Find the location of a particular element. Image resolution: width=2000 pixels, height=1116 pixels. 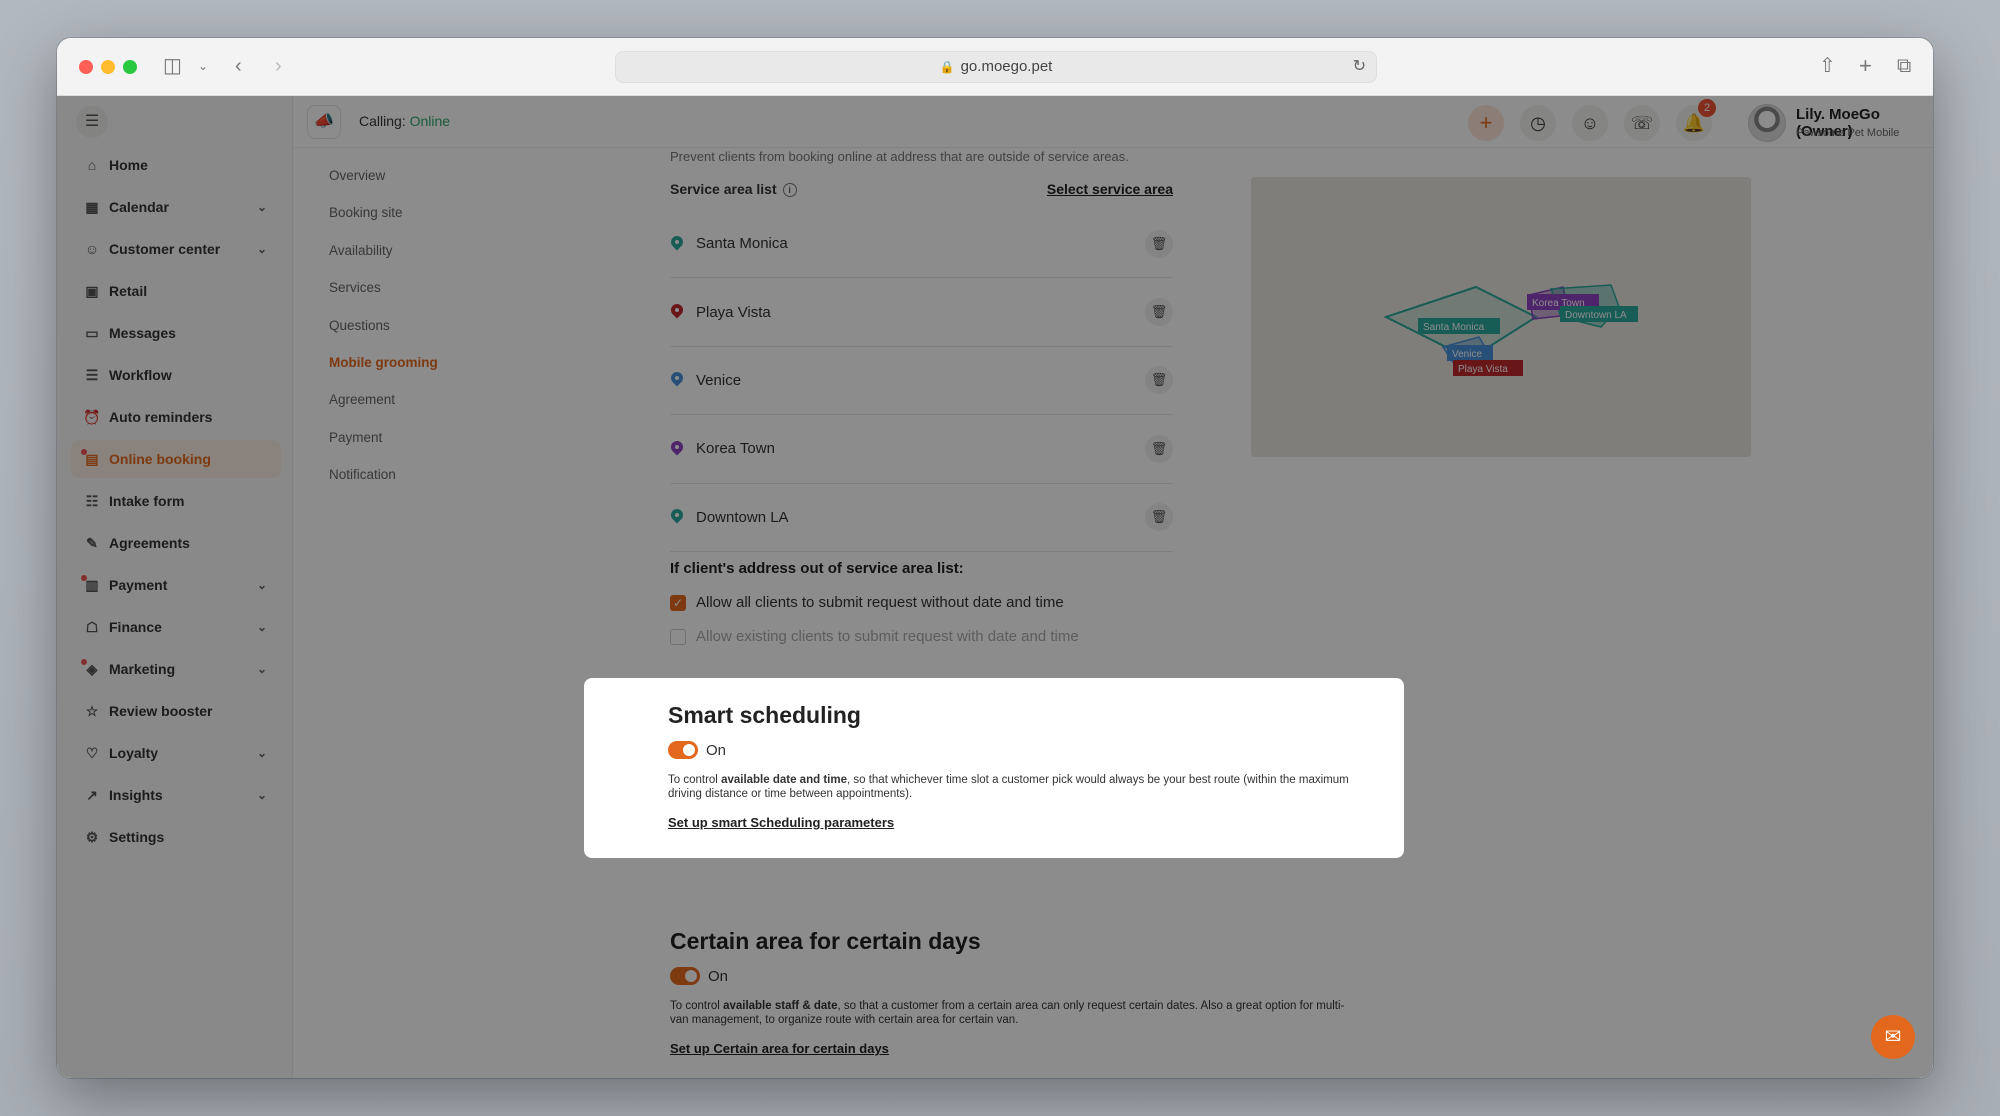

url-text: go.moego.pet is located at coordinates (1006, 66).